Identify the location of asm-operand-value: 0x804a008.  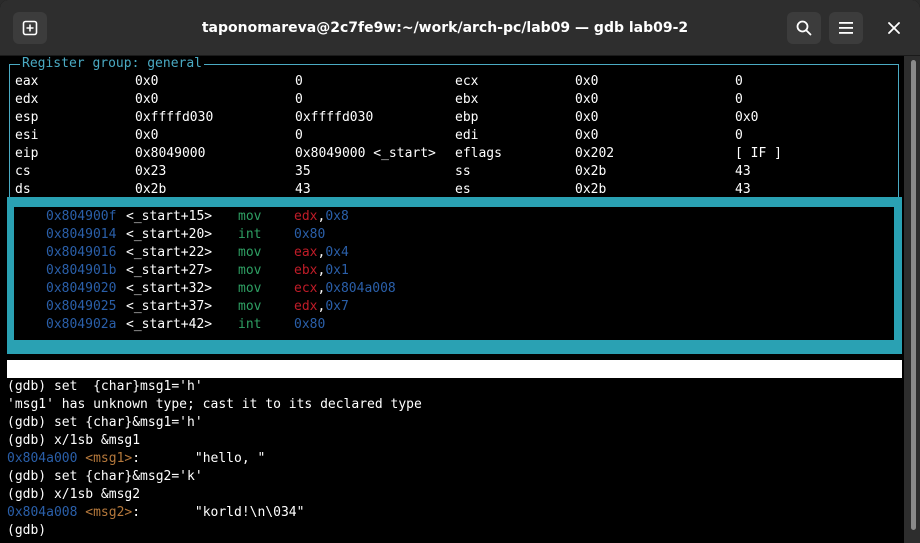
(360, 288).